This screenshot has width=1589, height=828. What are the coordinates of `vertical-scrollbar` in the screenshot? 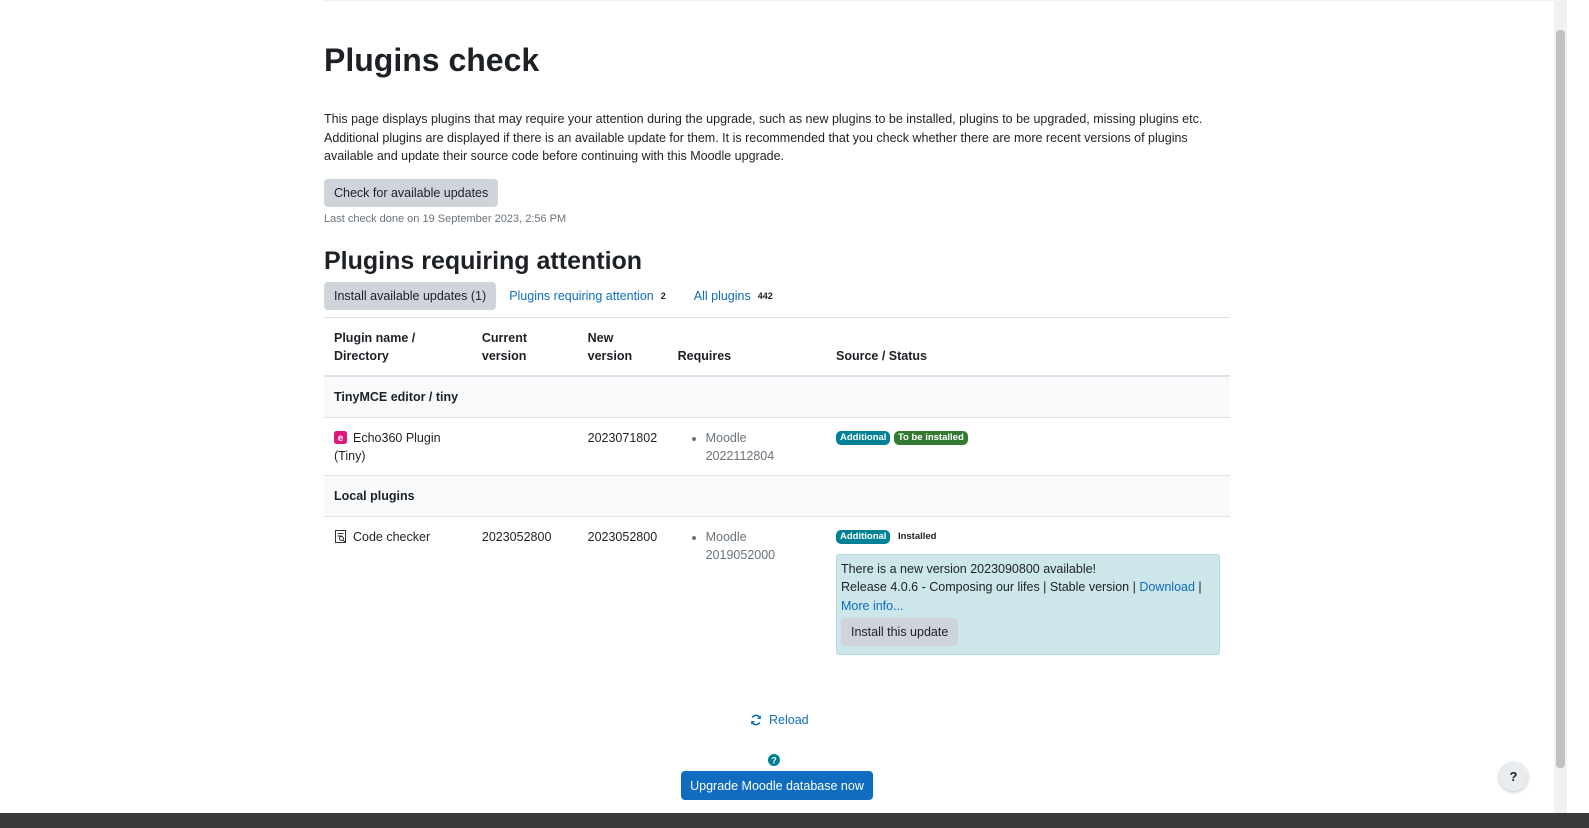 It's located at (1560, 409).